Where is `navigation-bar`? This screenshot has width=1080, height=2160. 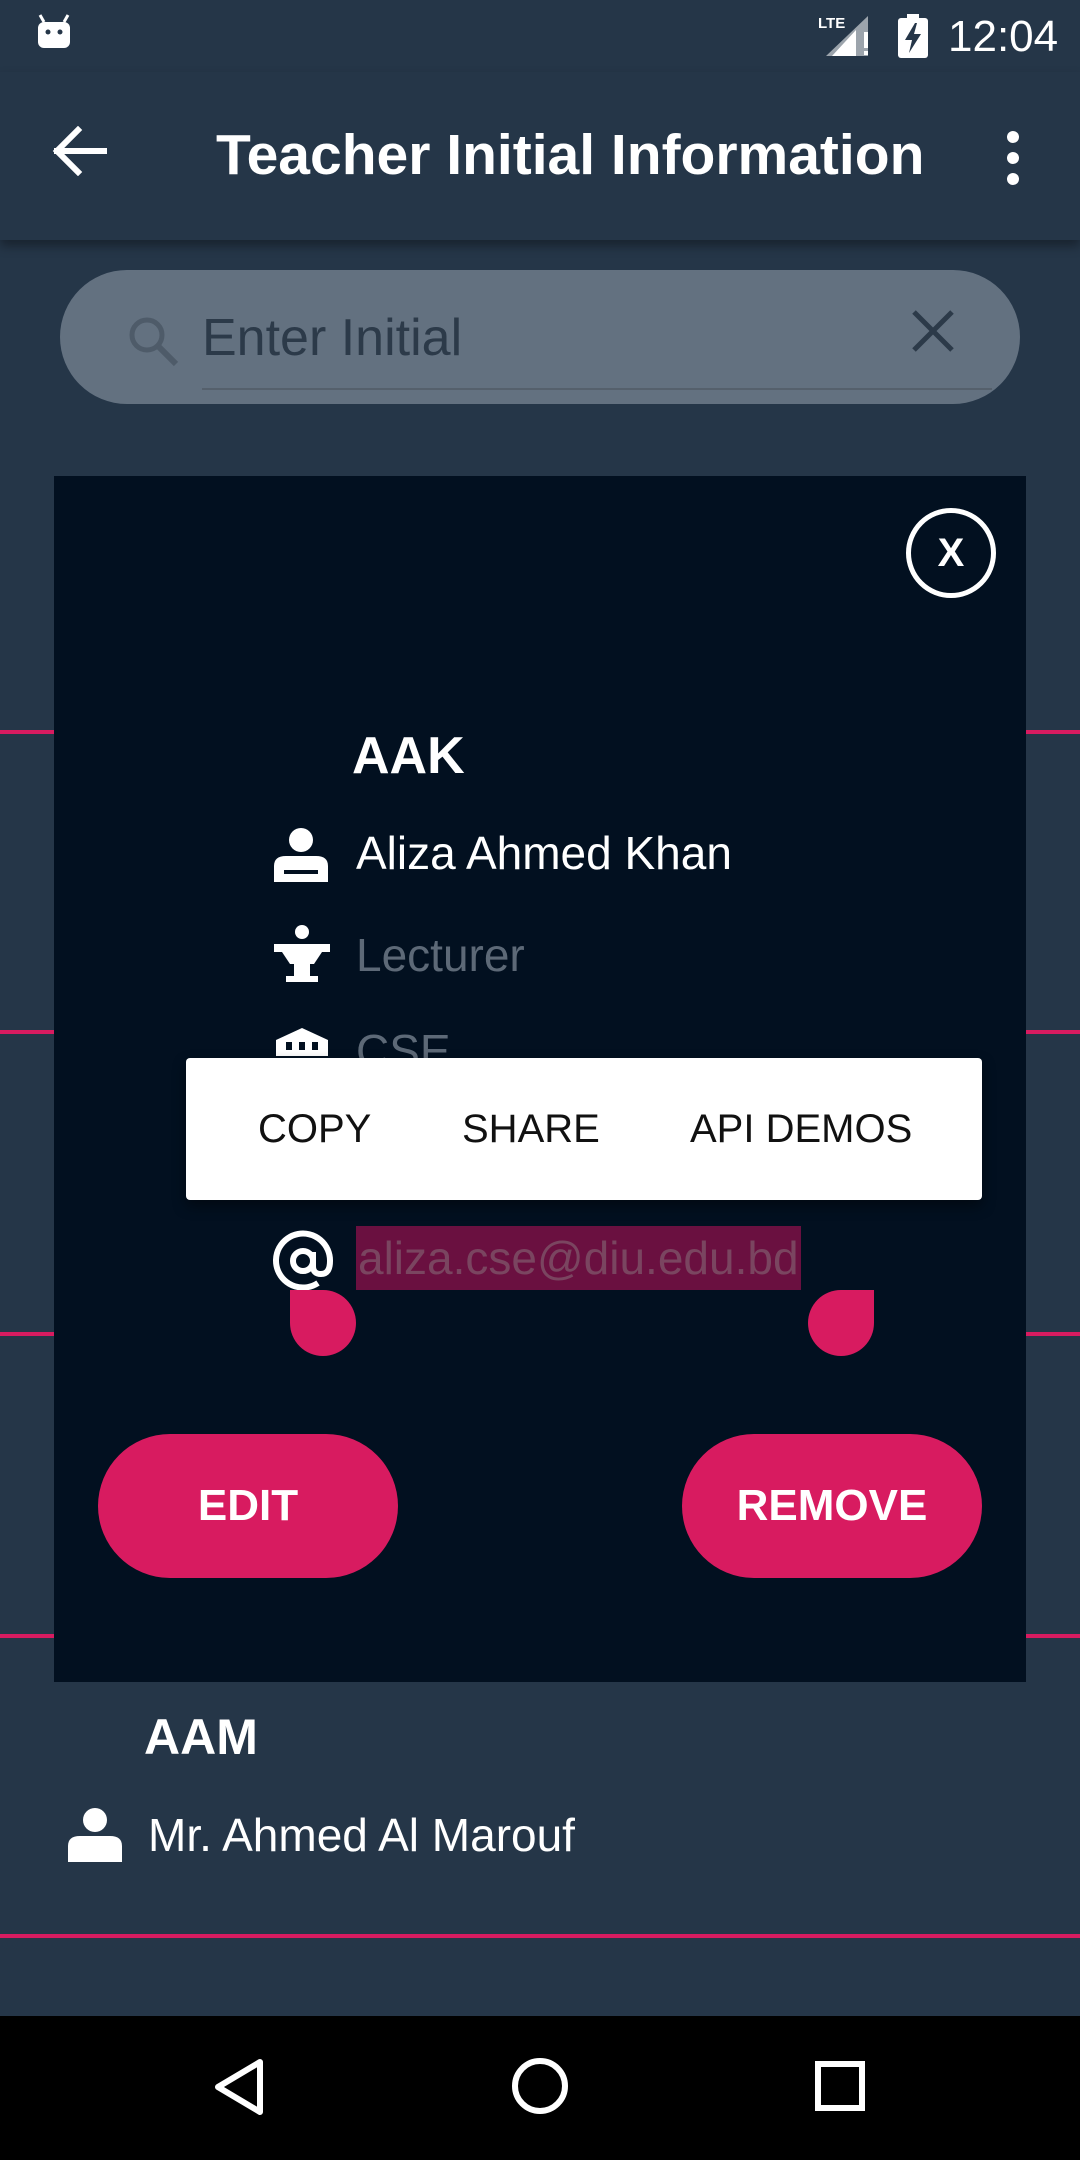
navigation-bar is located at coordinates (540, 2088).